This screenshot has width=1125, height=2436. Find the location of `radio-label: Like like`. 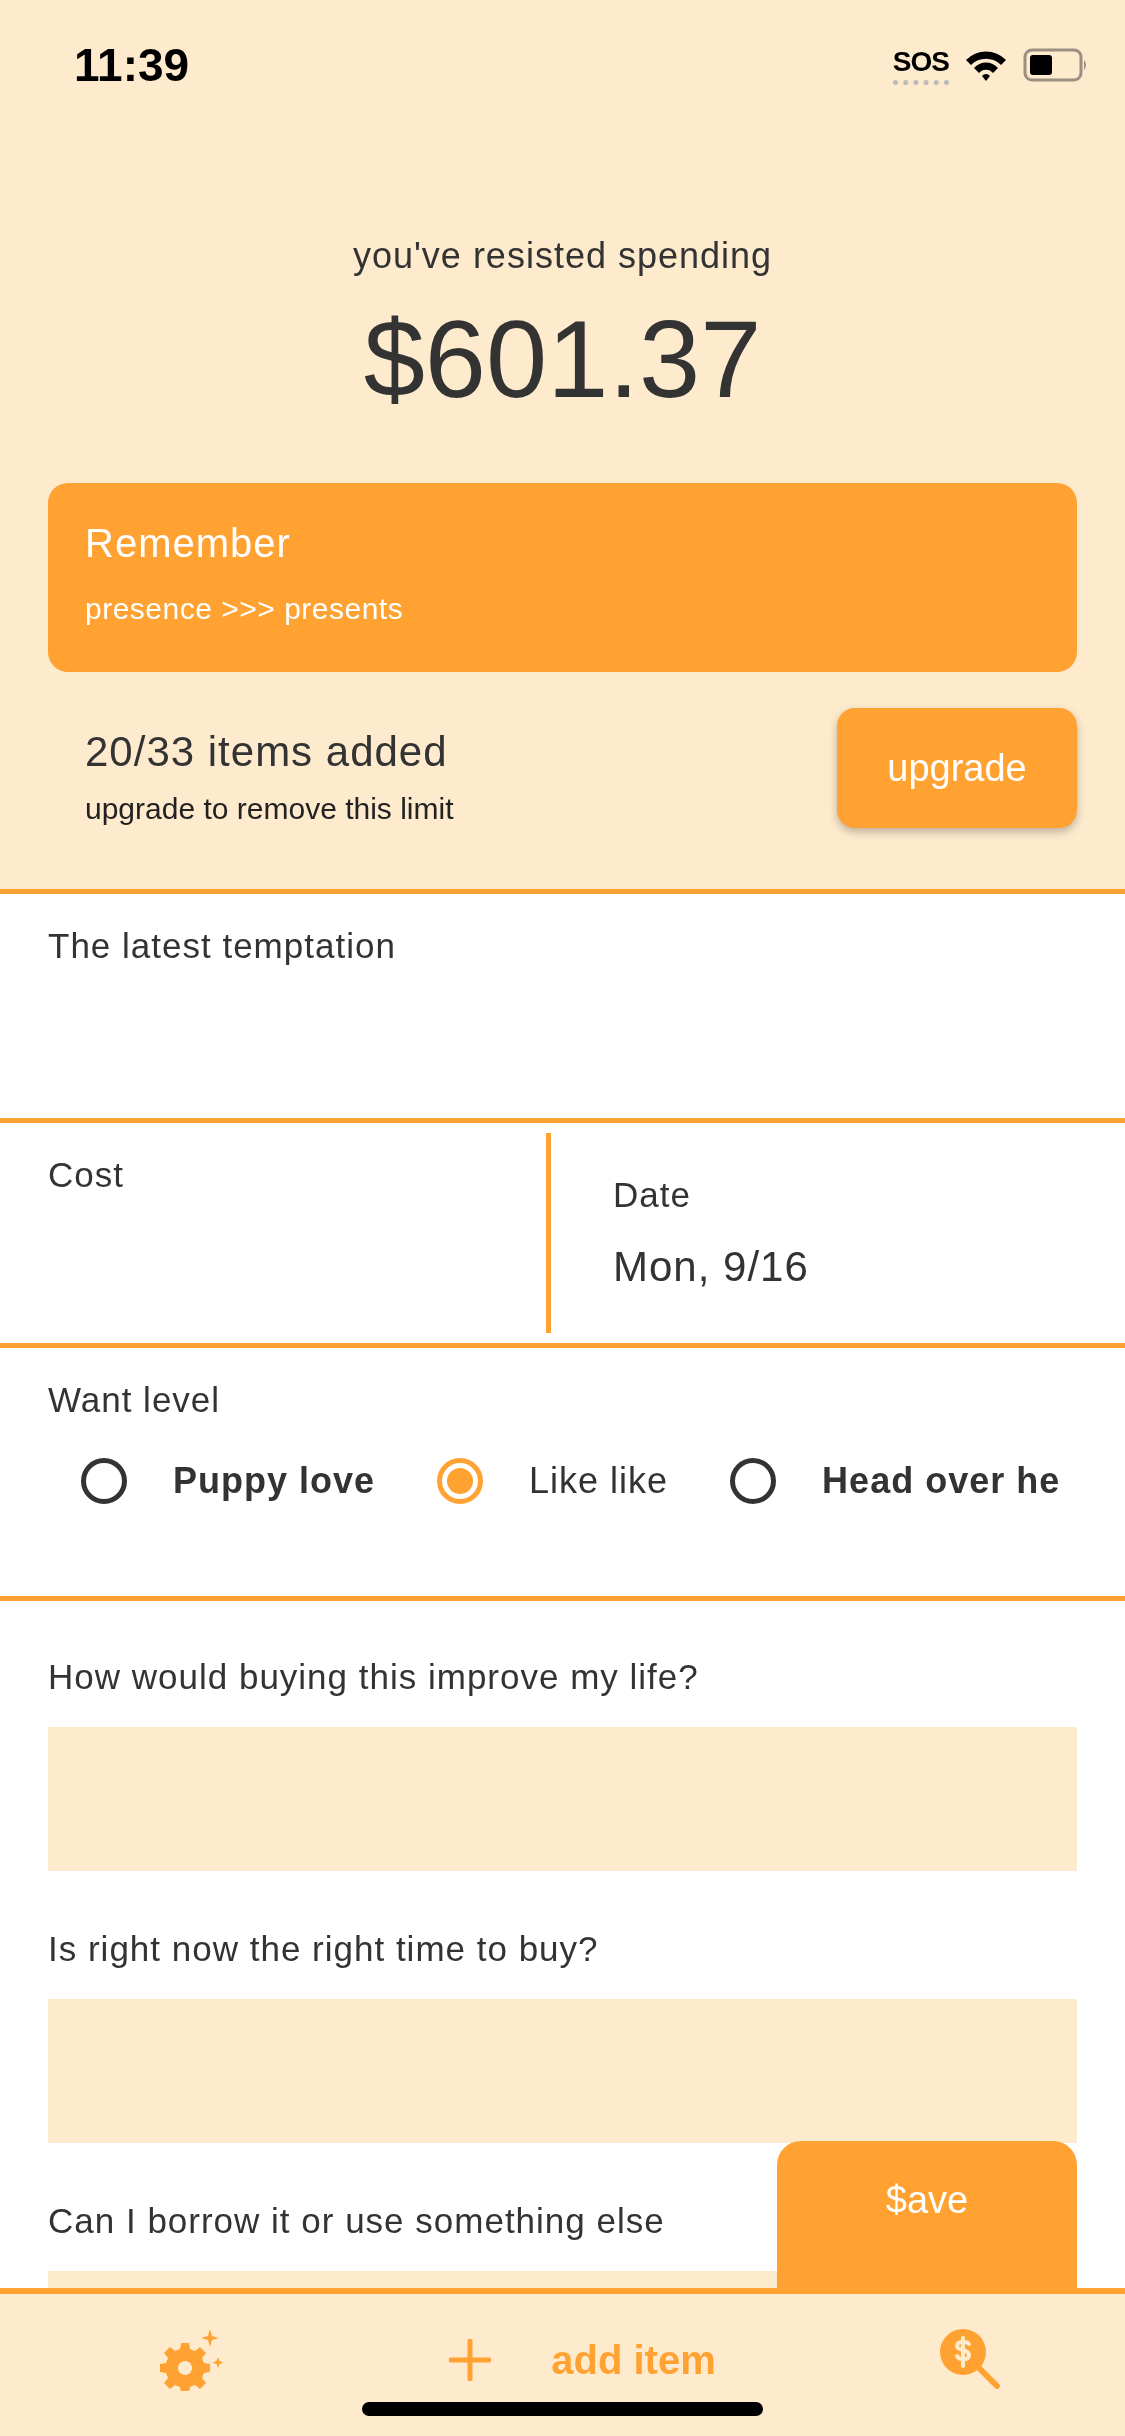

radio-label: Like like is located at coordinates (599, 1481).